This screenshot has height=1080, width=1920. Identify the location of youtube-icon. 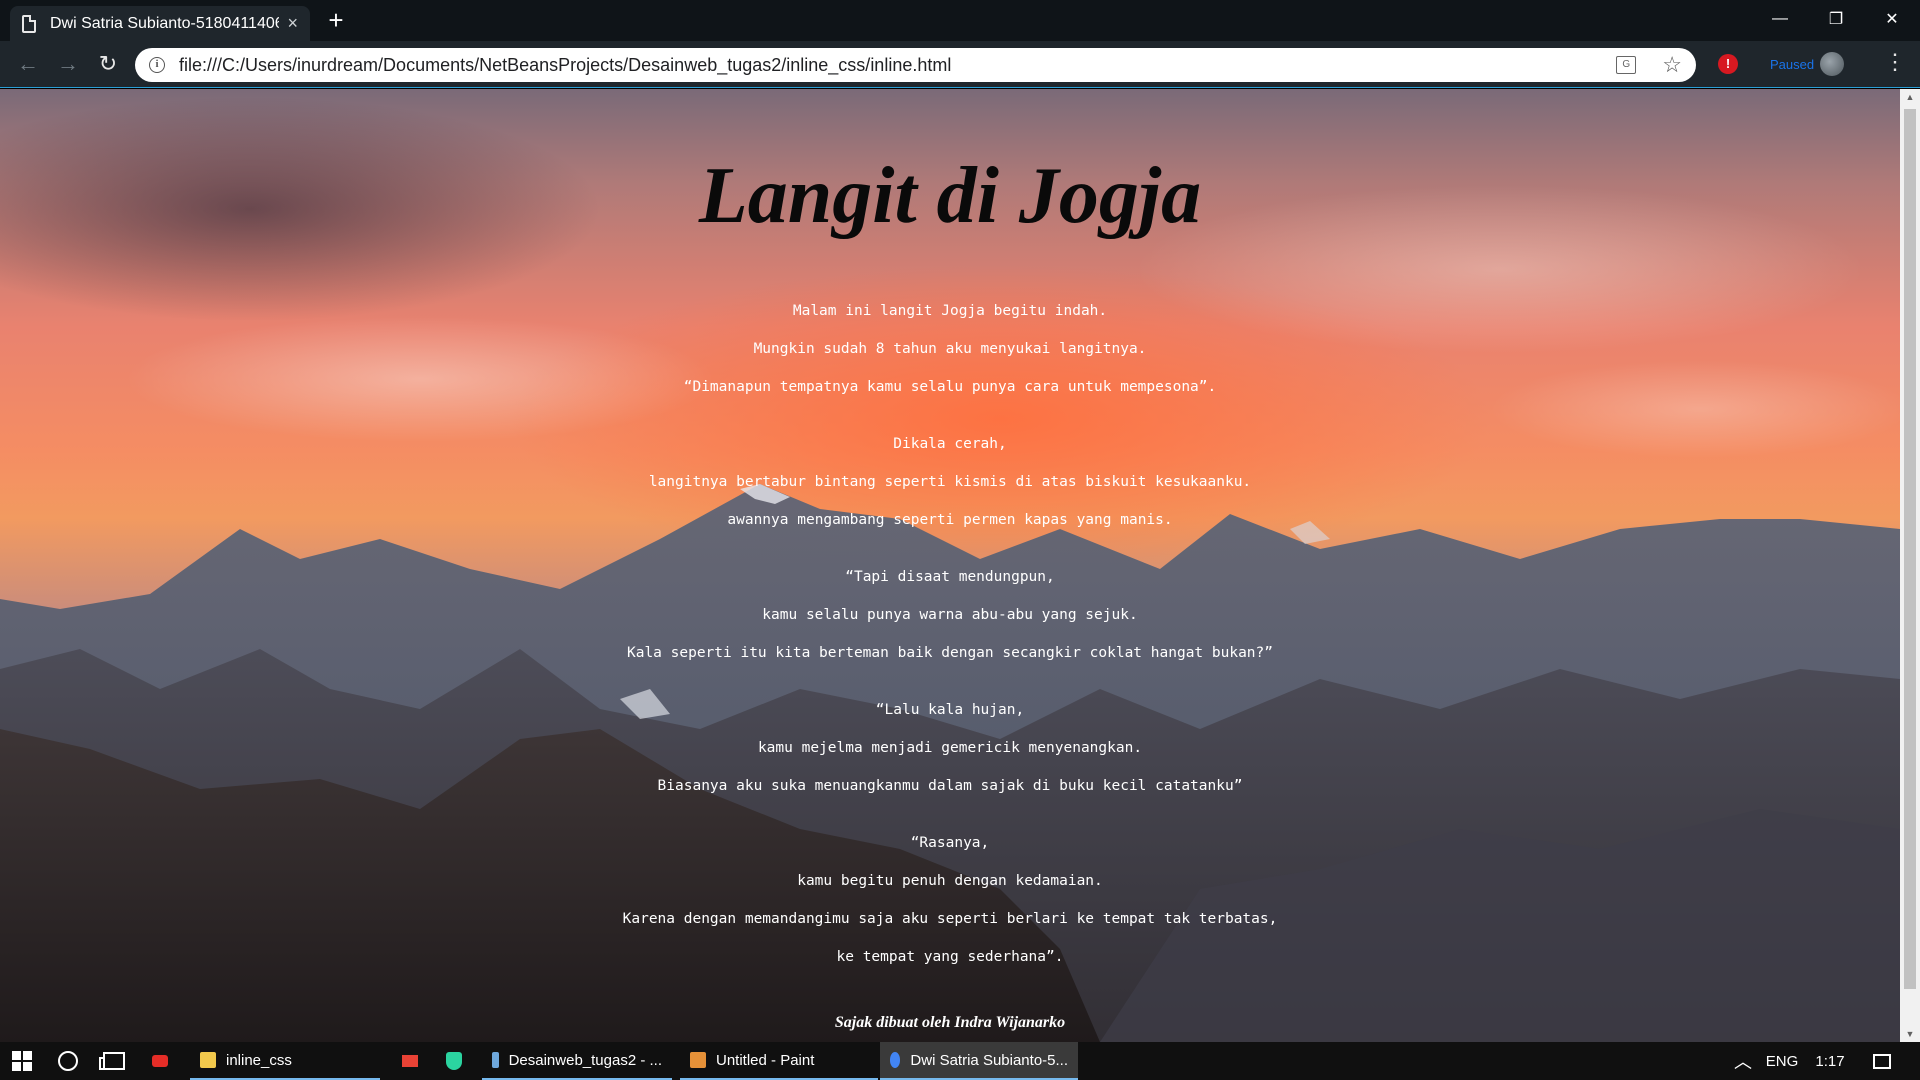
(160, 1061).